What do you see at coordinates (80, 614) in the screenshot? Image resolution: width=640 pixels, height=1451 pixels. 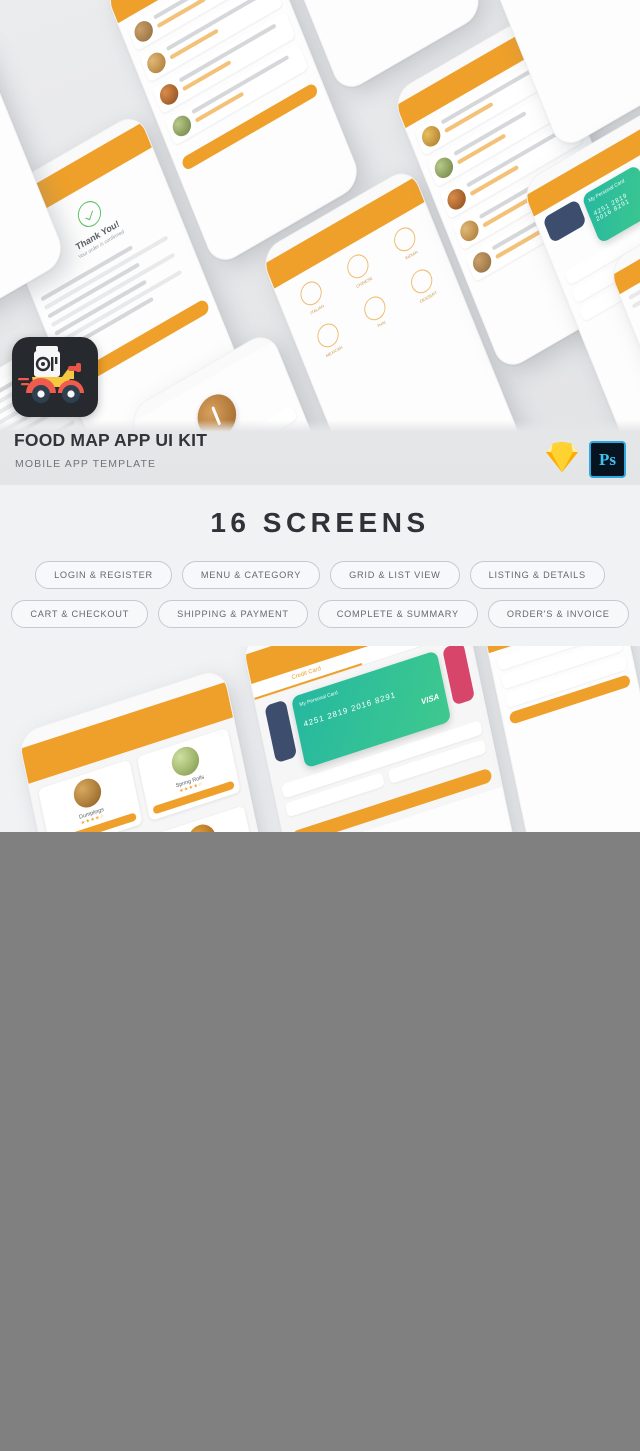 I see `feature-pill-cart-checkout: CART & CHECKOUT` at bounding box center [80, 614].